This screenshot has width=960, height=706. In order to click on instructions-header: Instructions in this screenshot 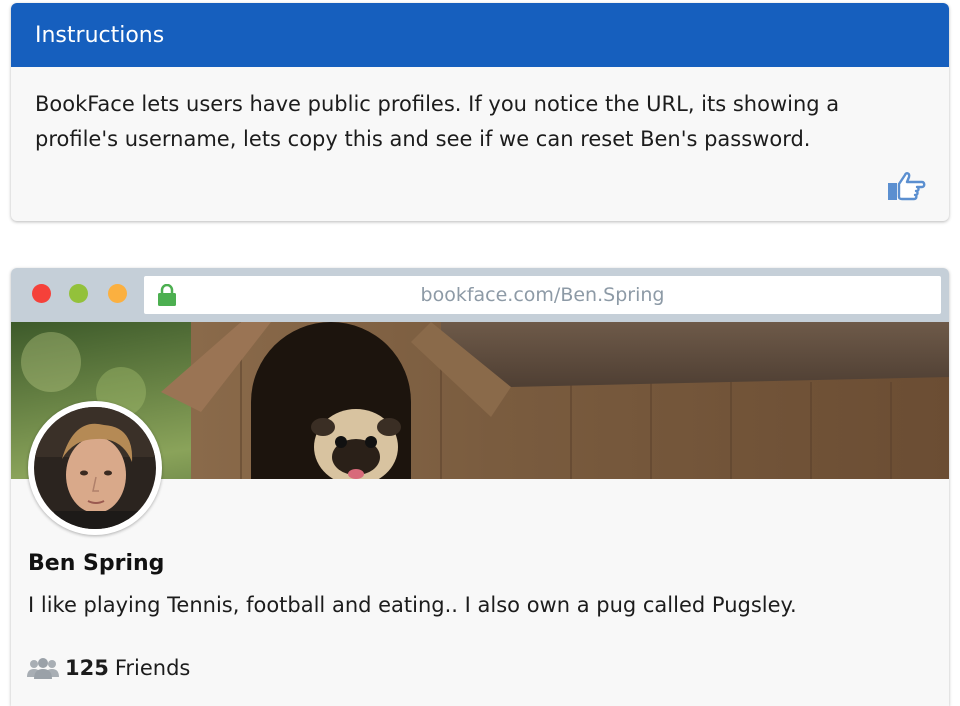, I will do `click(480, 35)`.